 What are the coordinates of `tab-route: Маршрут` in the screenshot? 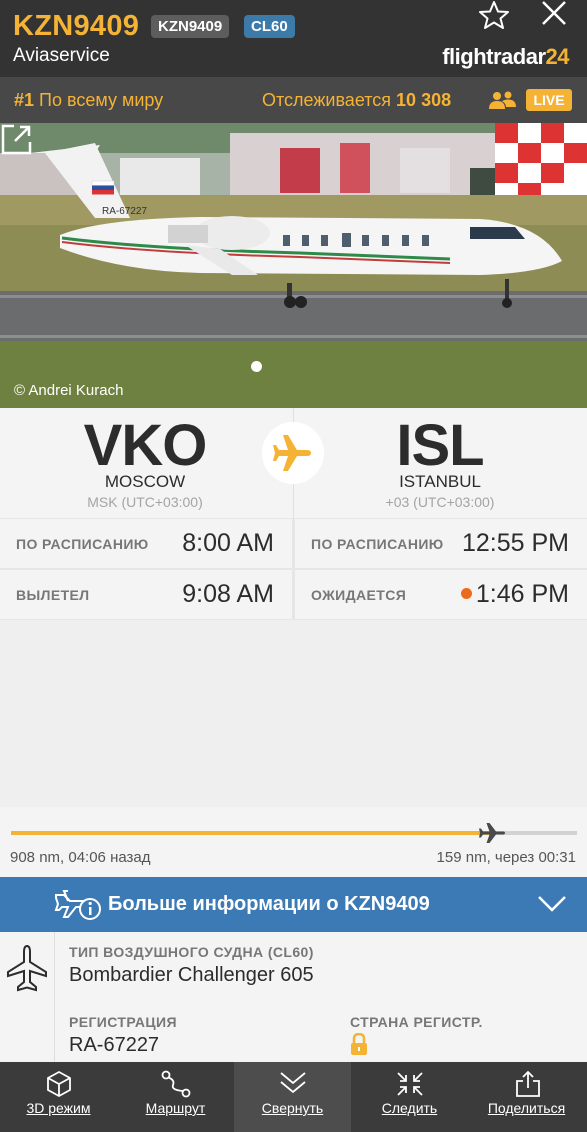 It's located at (175, 1097).